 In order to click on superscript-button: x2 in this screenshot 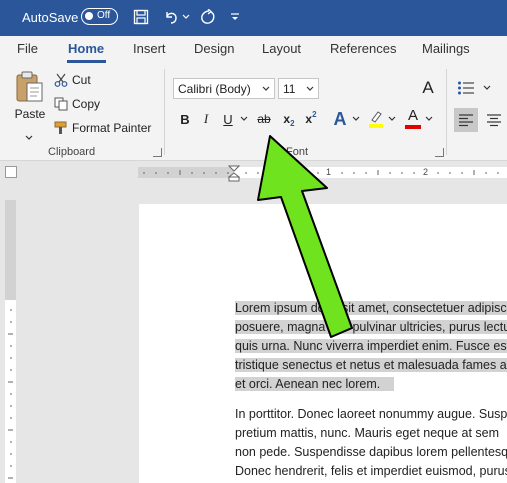, I will do `click(311, 119)`.